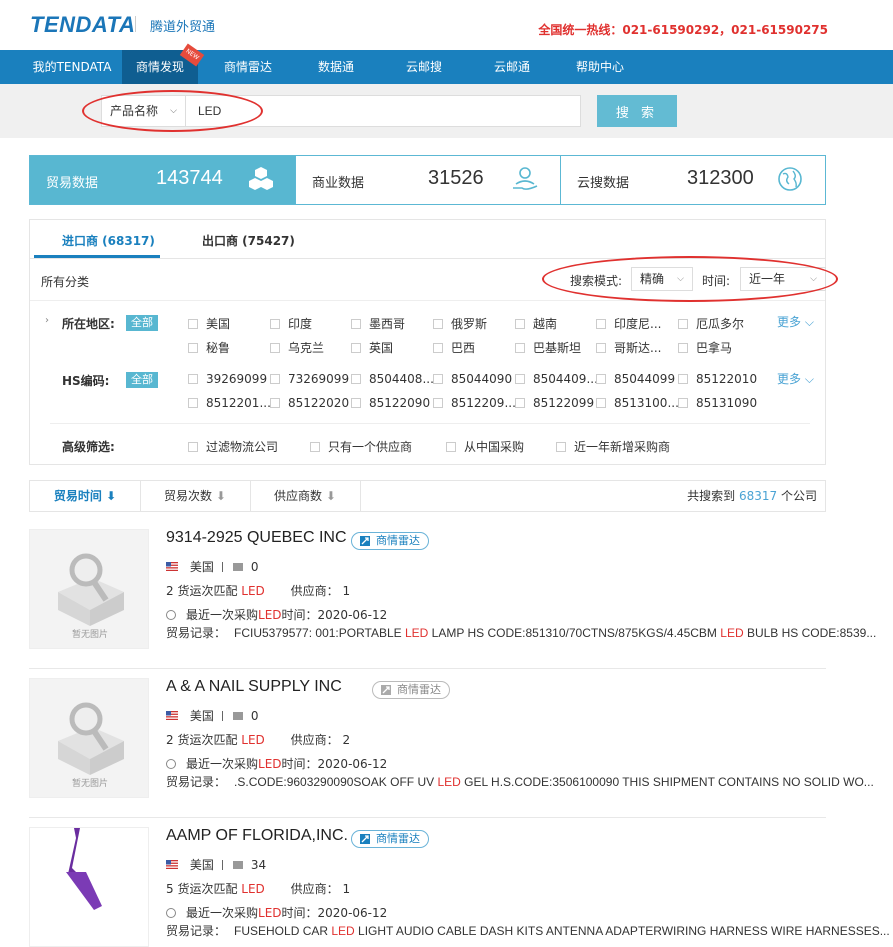 Image resolution: width=893 pixels, height=947 pixels. I want to click on hotline-text: 全国统一热线：021-61590292，021-61590275, so click(683, 30).